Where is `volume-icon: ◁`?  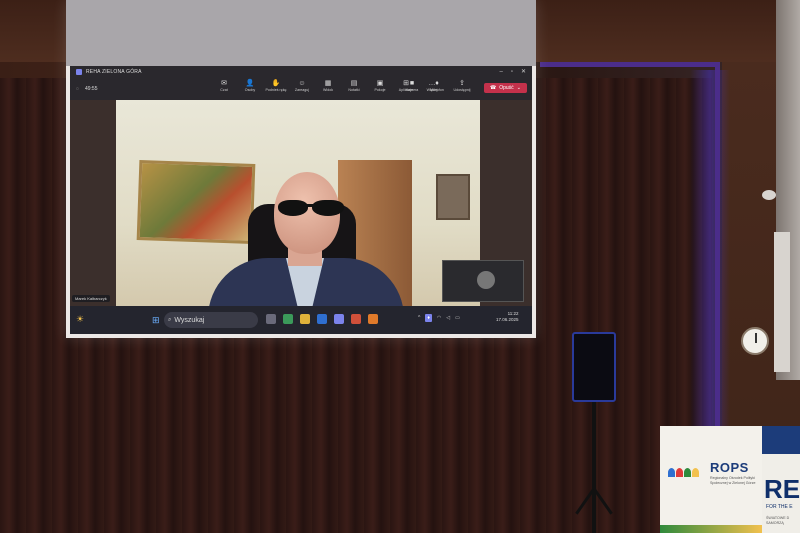
volume-icon: ◁ is located at coordinates (448, 318).